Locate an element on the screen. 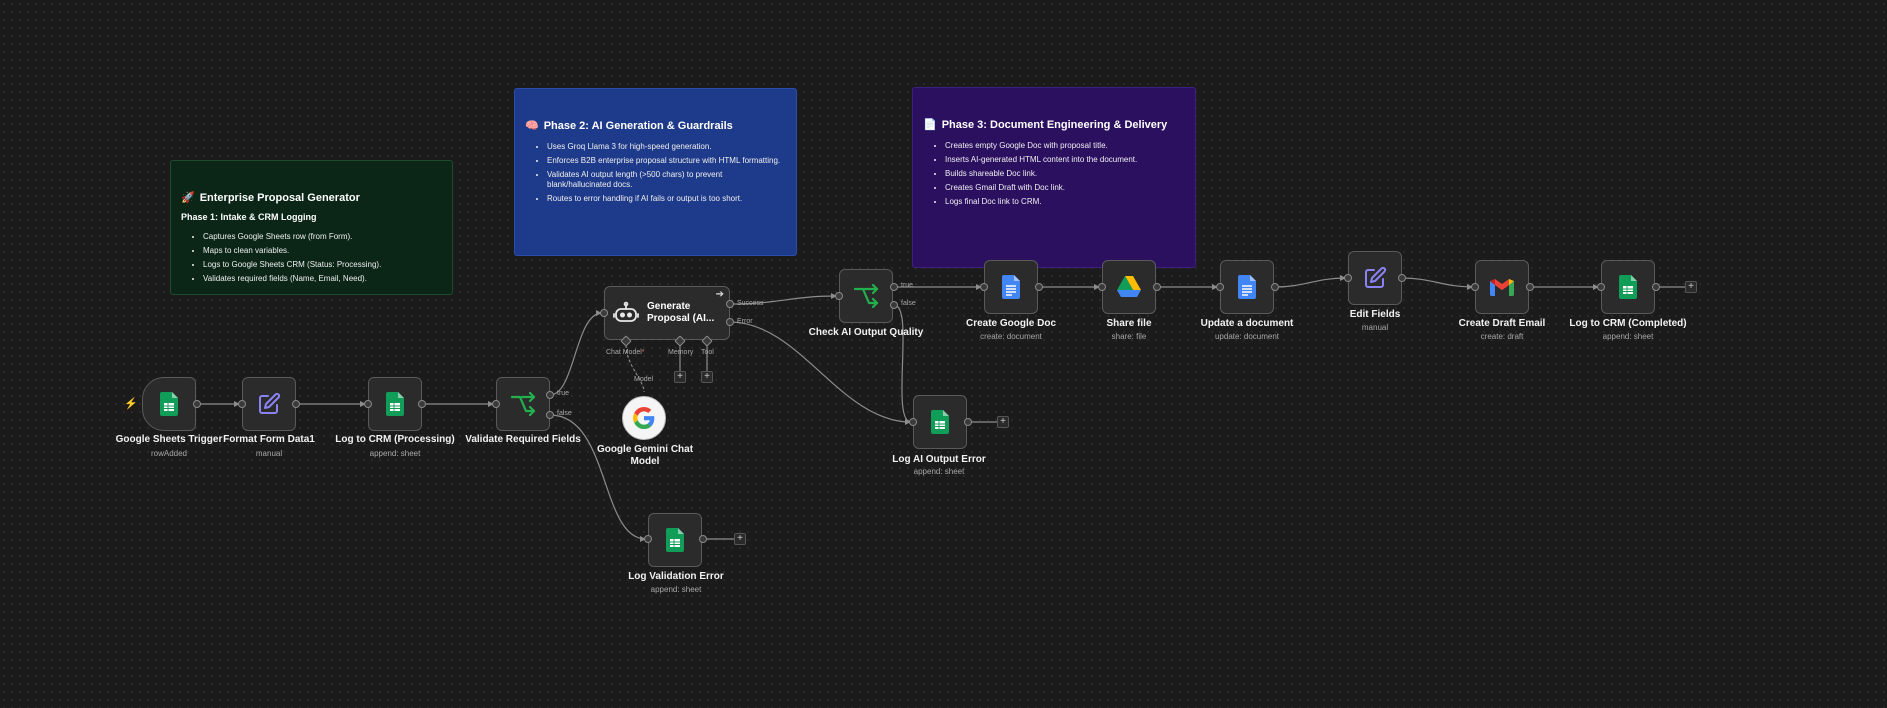  run-arrow-icon: ➔ is located at coordinates (720, 294).